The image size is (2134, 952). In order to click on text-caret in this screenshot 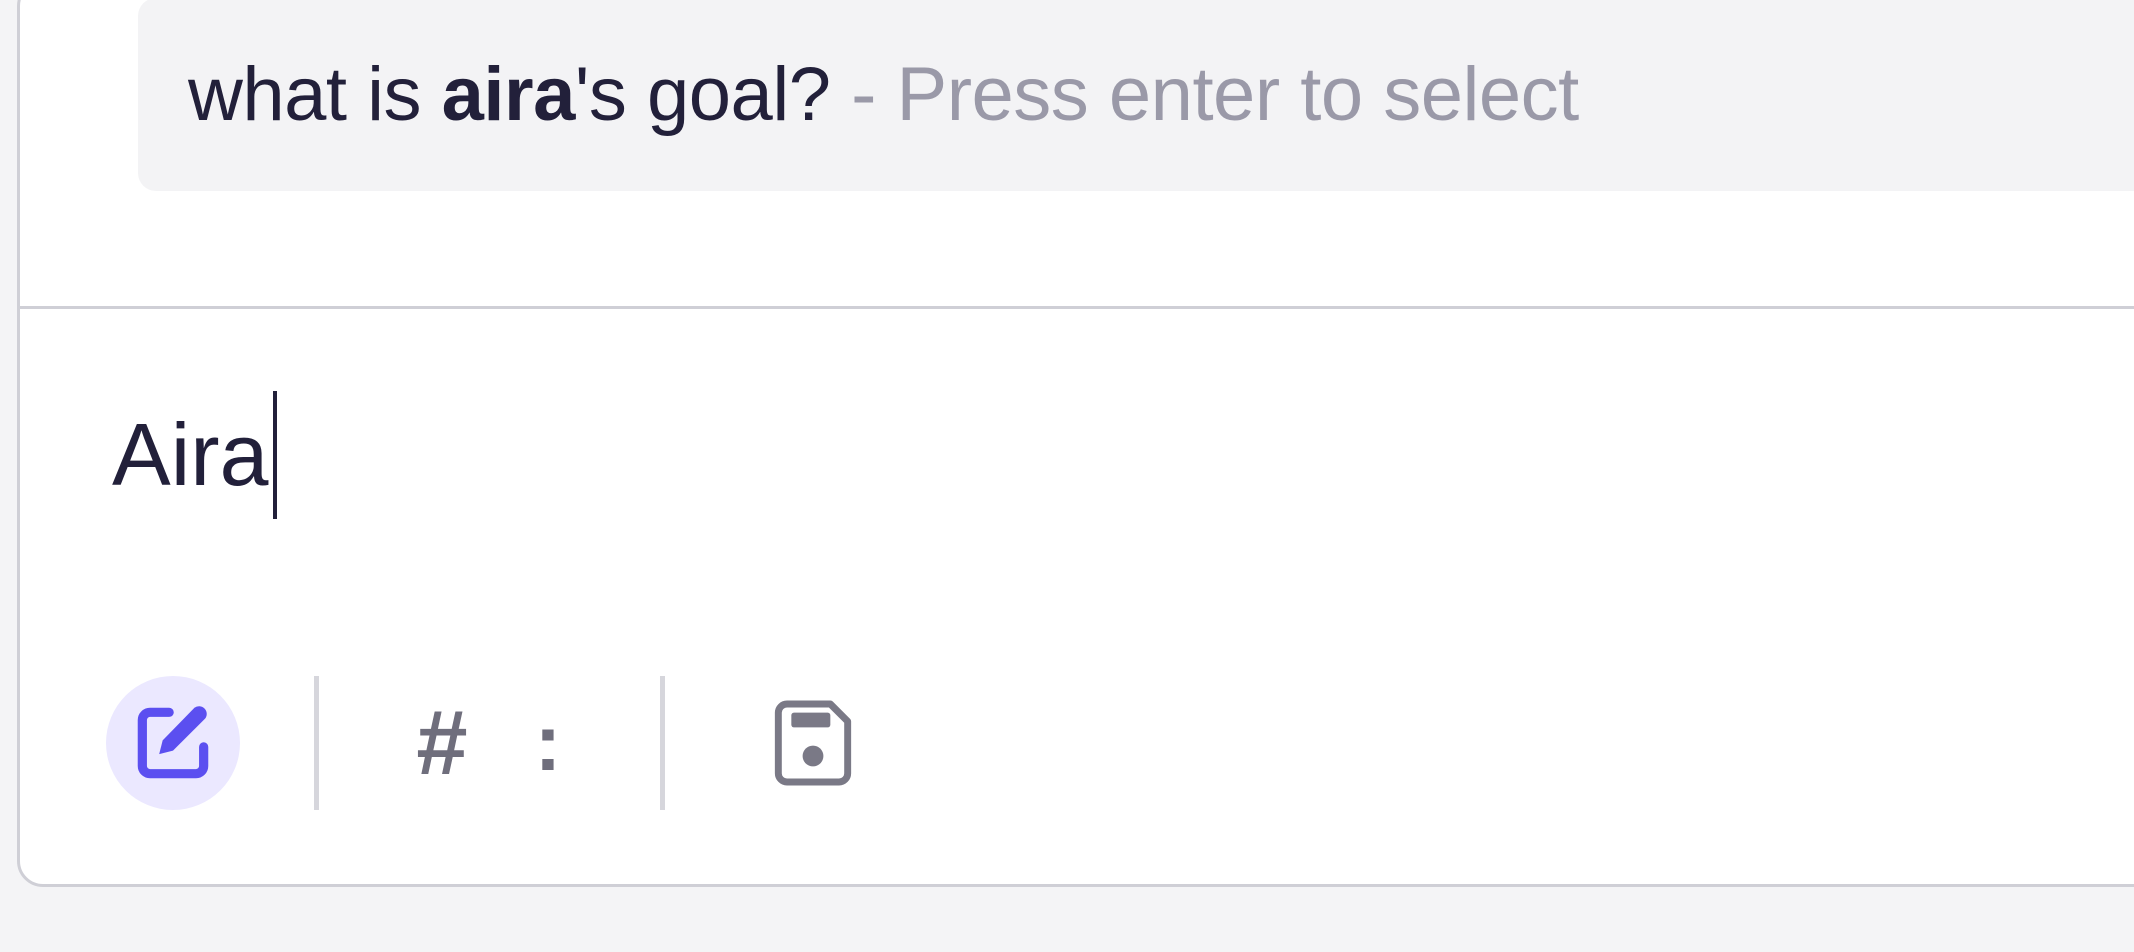, I will do `click(274, 455)`.